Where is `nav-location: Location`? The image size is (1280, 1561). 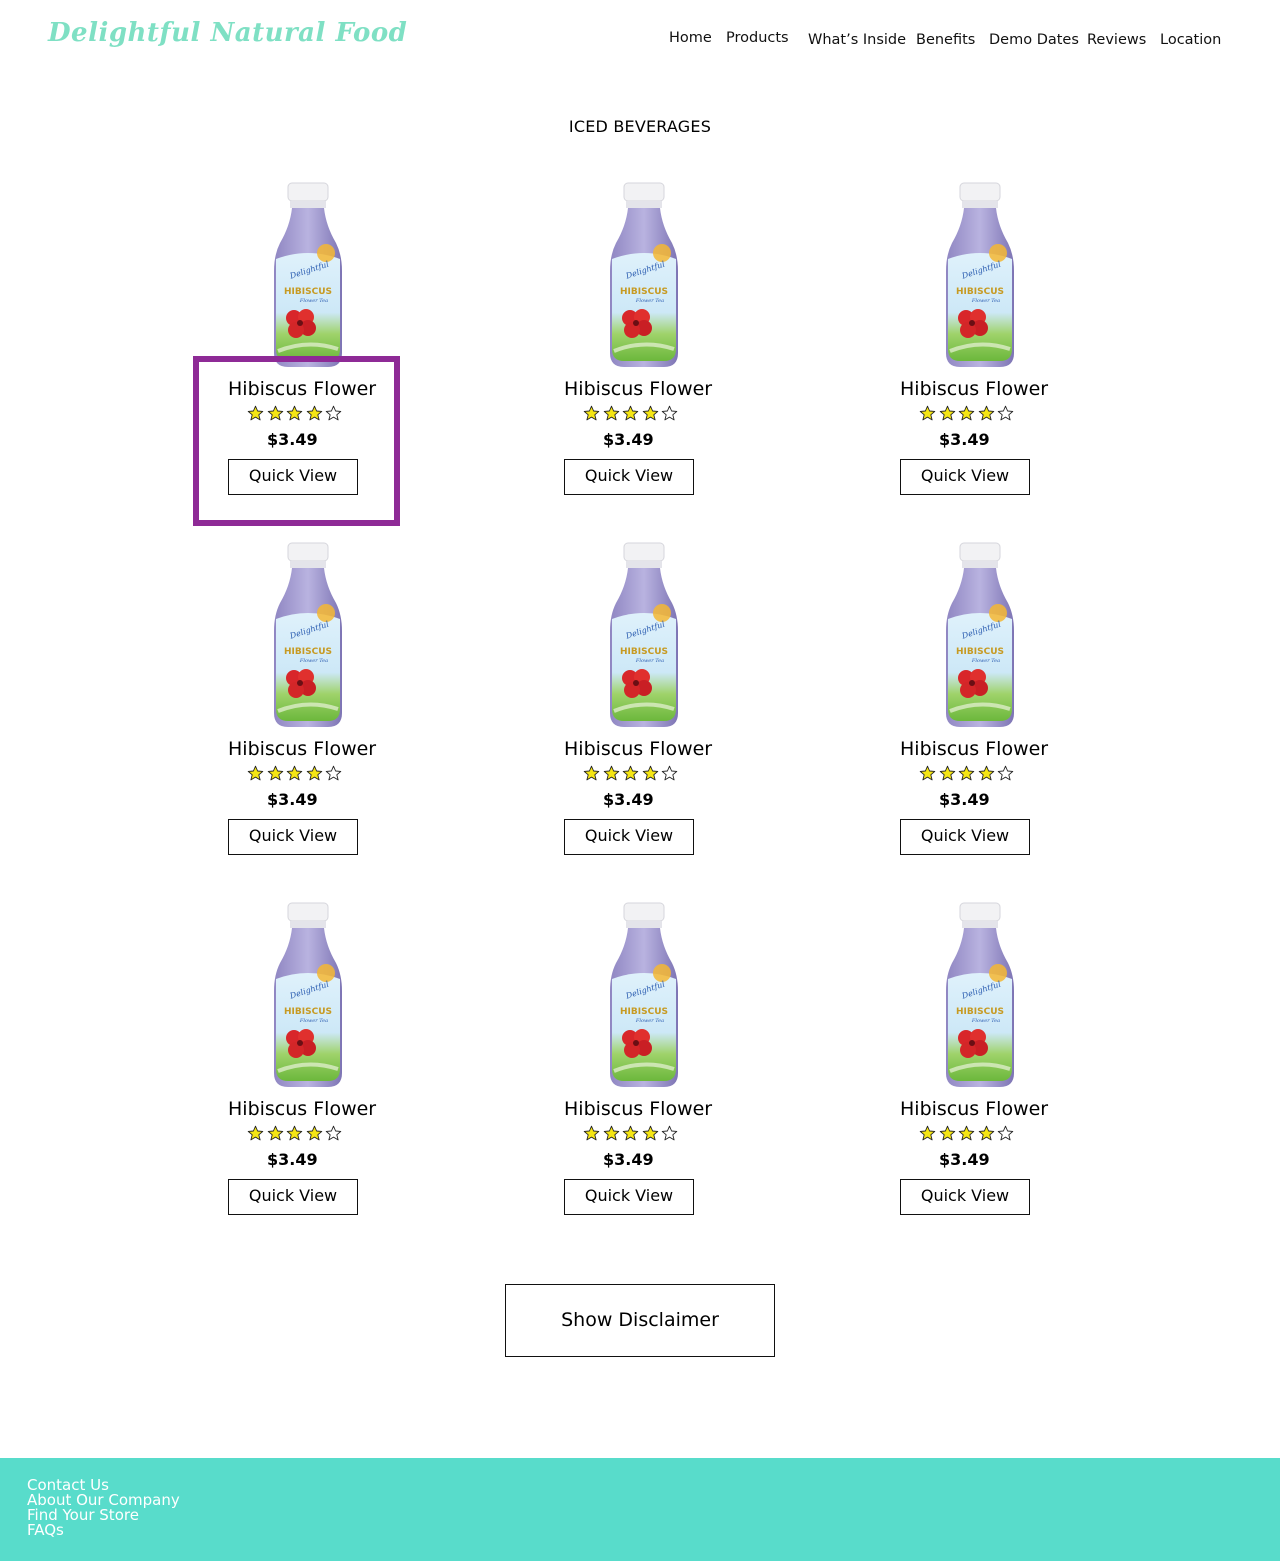
nav-location: Location is located at coordinates (1190, 40).